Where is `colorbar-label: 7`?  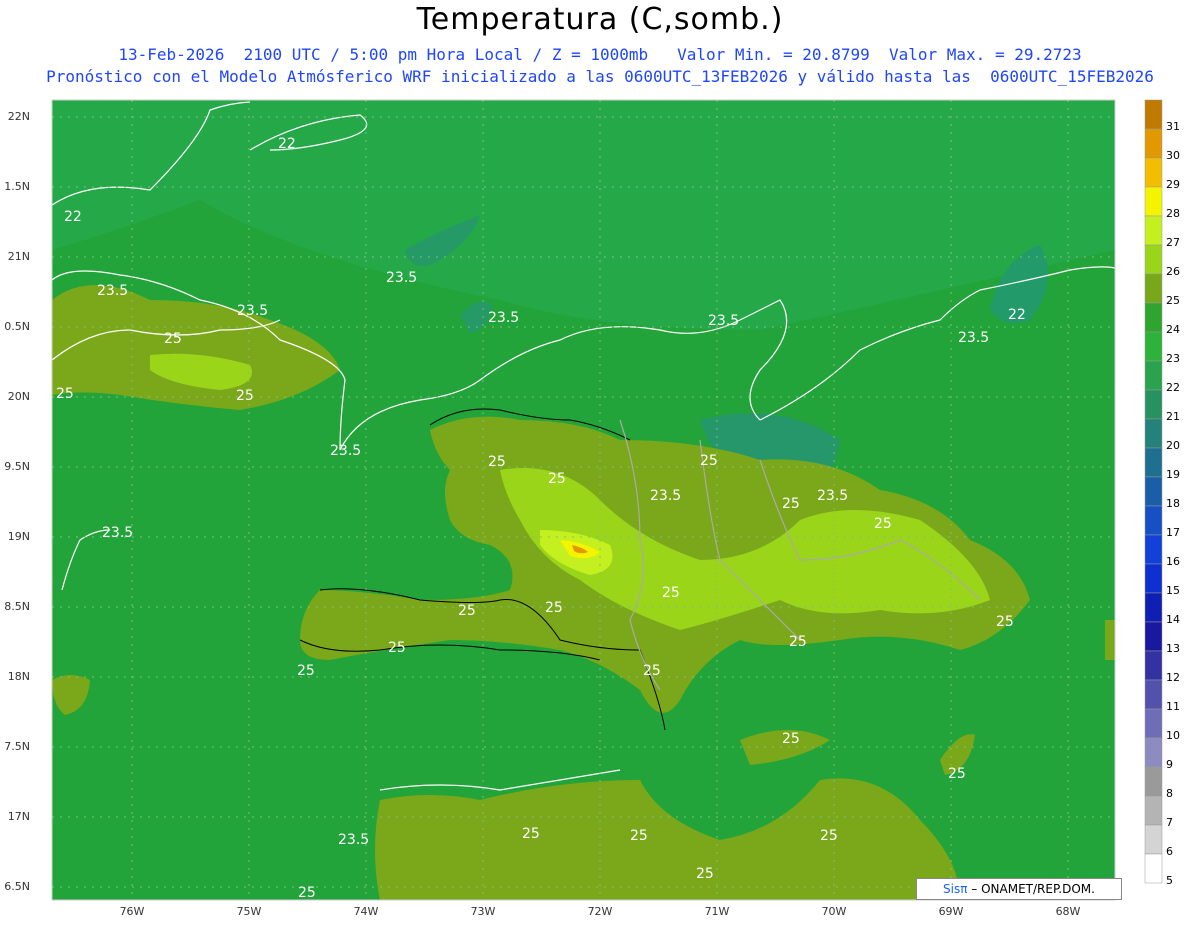 colorbar-label: 7 is located at coordinates (1169, 822).